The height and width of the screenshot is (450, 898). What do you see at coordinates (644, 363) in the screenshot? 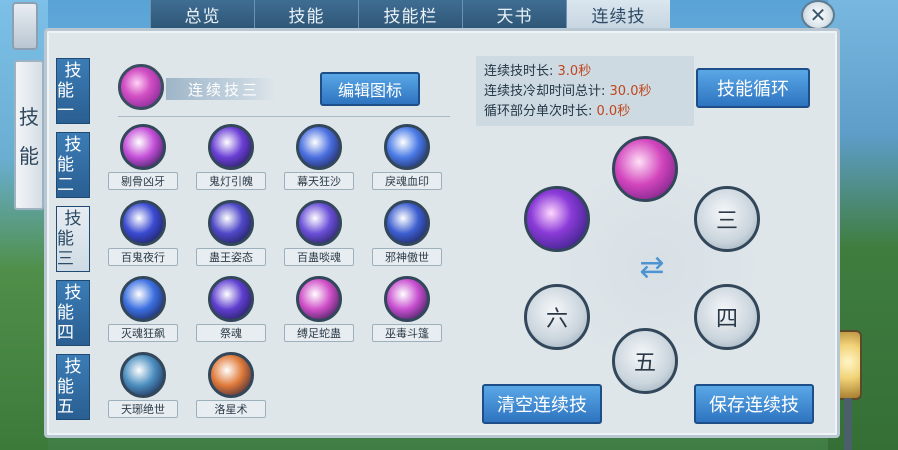
I see `slot-label: 五` at bounding box center [644, 363].